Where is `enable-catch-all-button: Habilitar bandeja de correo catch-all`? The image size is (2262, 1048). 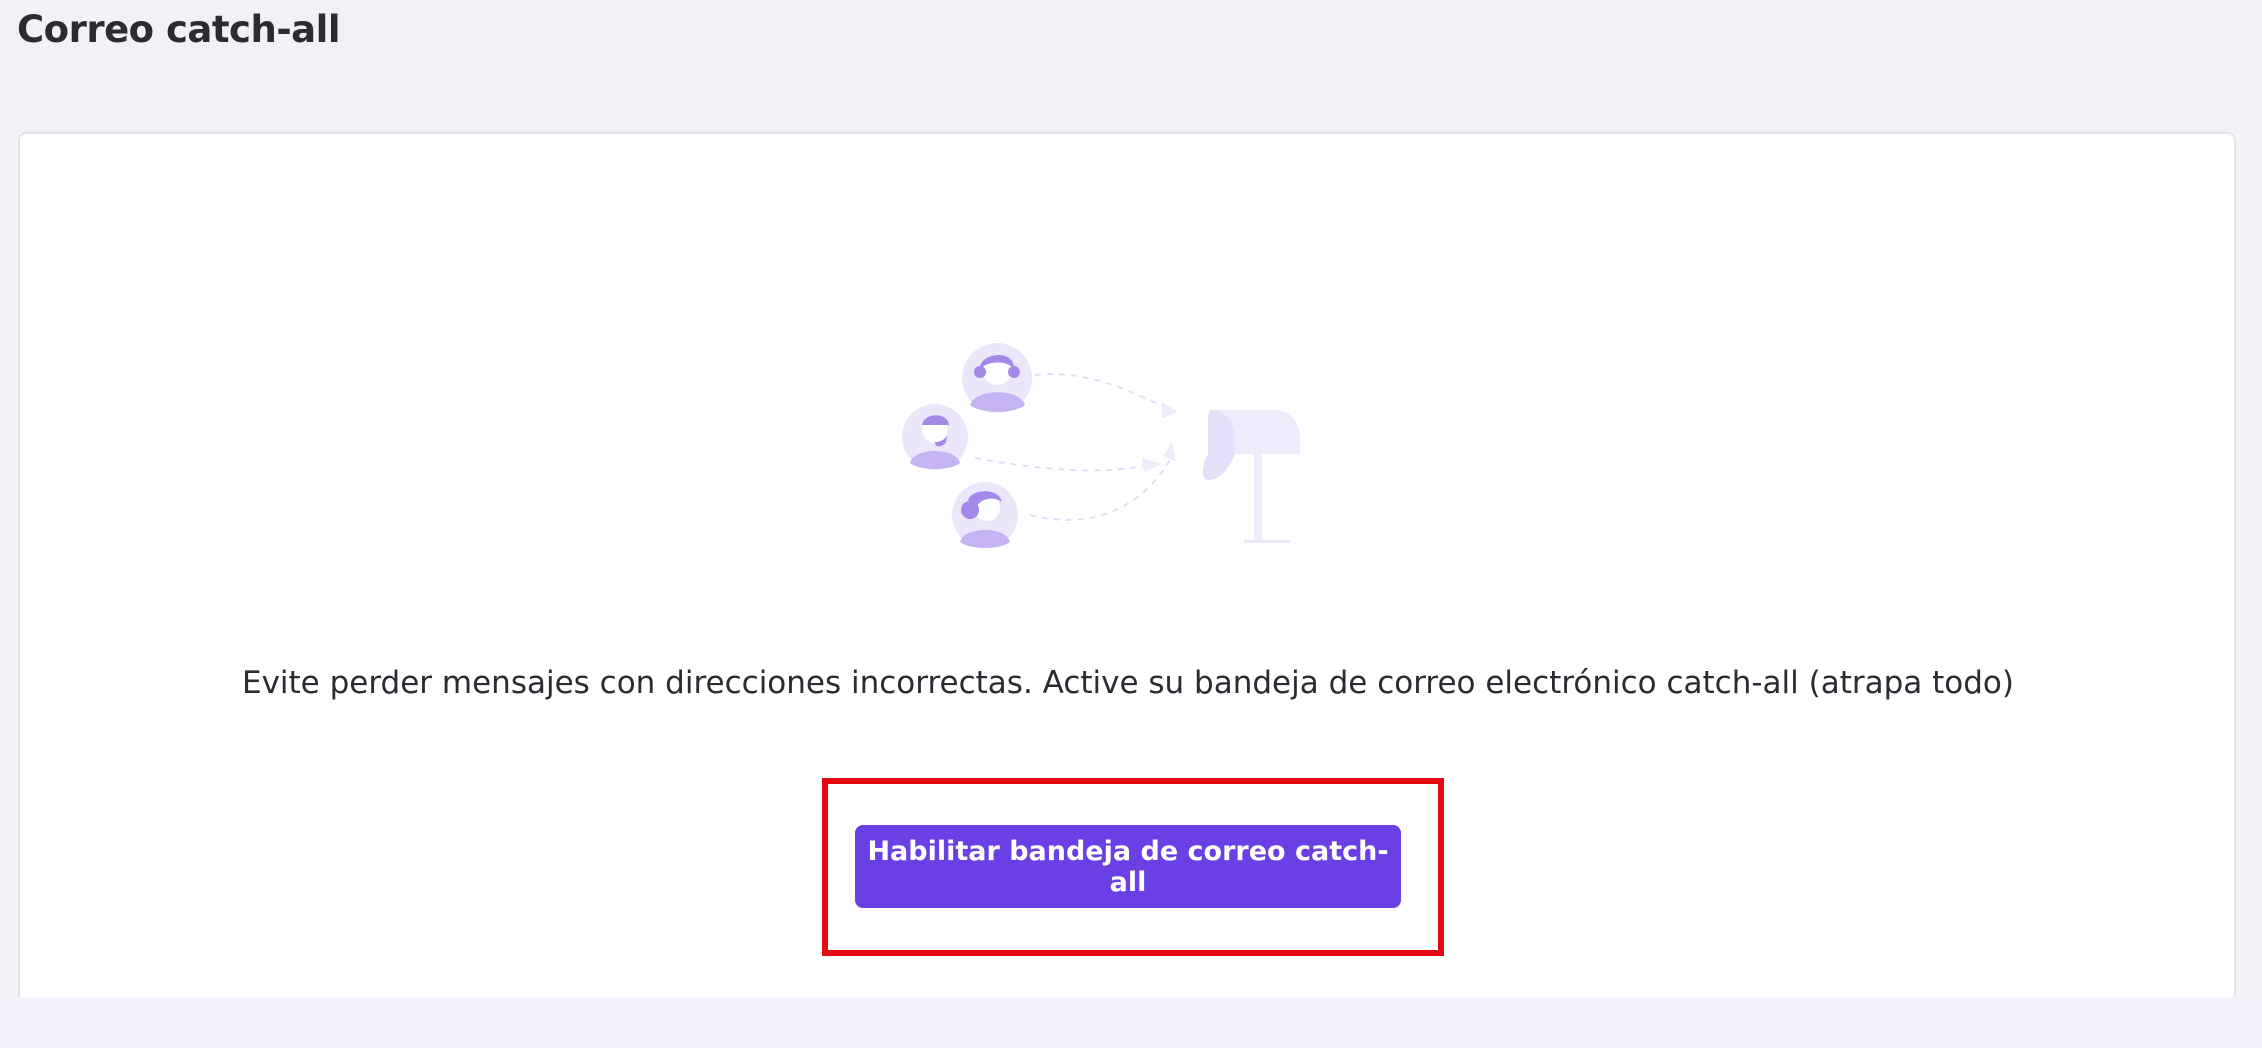 enable-catch-all-button: Habilitar bandeja de correo catch-all is located at coordinates (1128, 866).